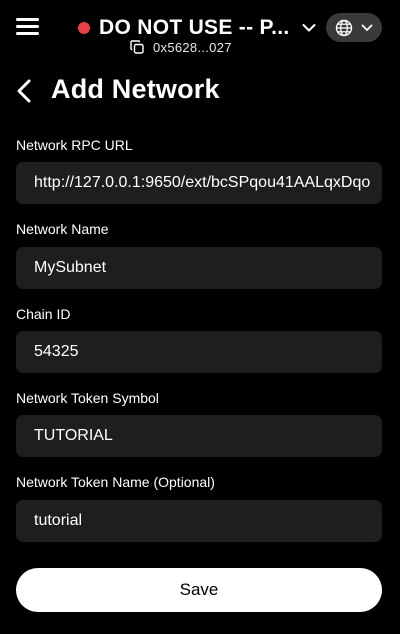  I want to click on language-selector-button, so click(354, 27).